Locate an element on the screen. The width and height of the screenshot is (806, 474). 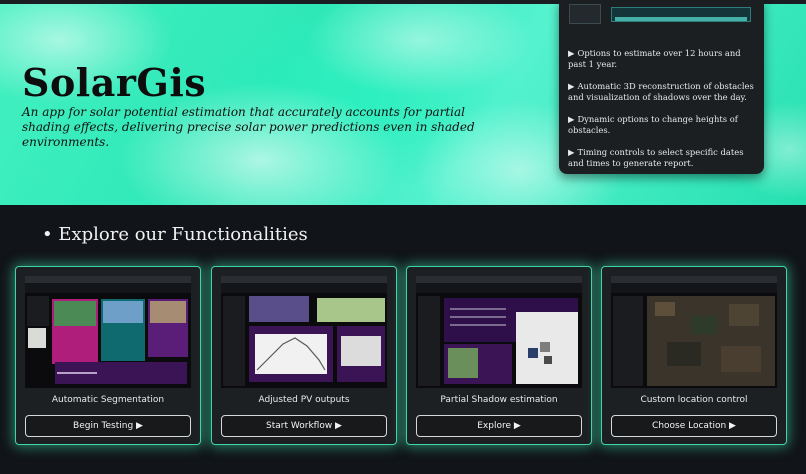
feature-card-shadow: Partial Shadow estimation Explore ▶ is located at coordinates (499, 355).